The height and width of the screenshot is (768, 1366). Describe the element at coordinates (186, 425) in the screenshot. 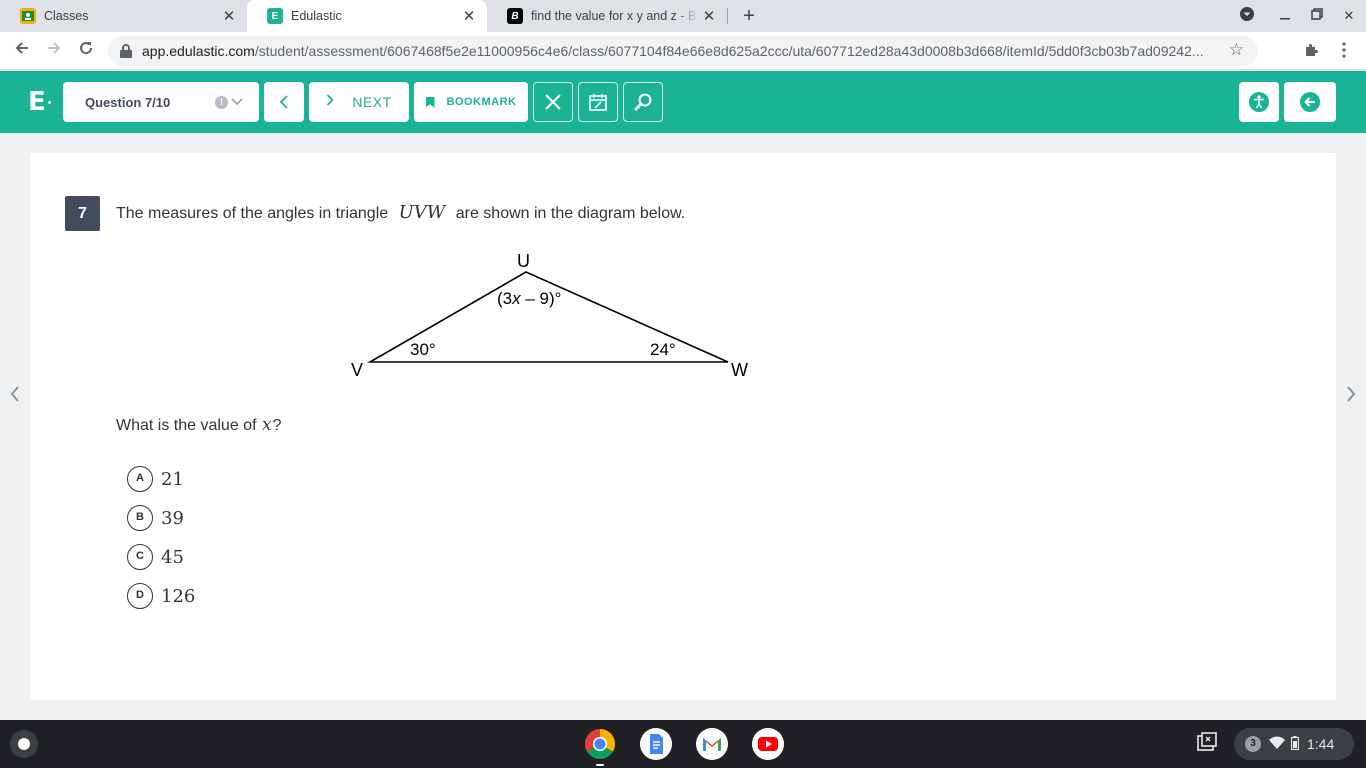

I see `prompt-text-before: What is the value of` at that location.